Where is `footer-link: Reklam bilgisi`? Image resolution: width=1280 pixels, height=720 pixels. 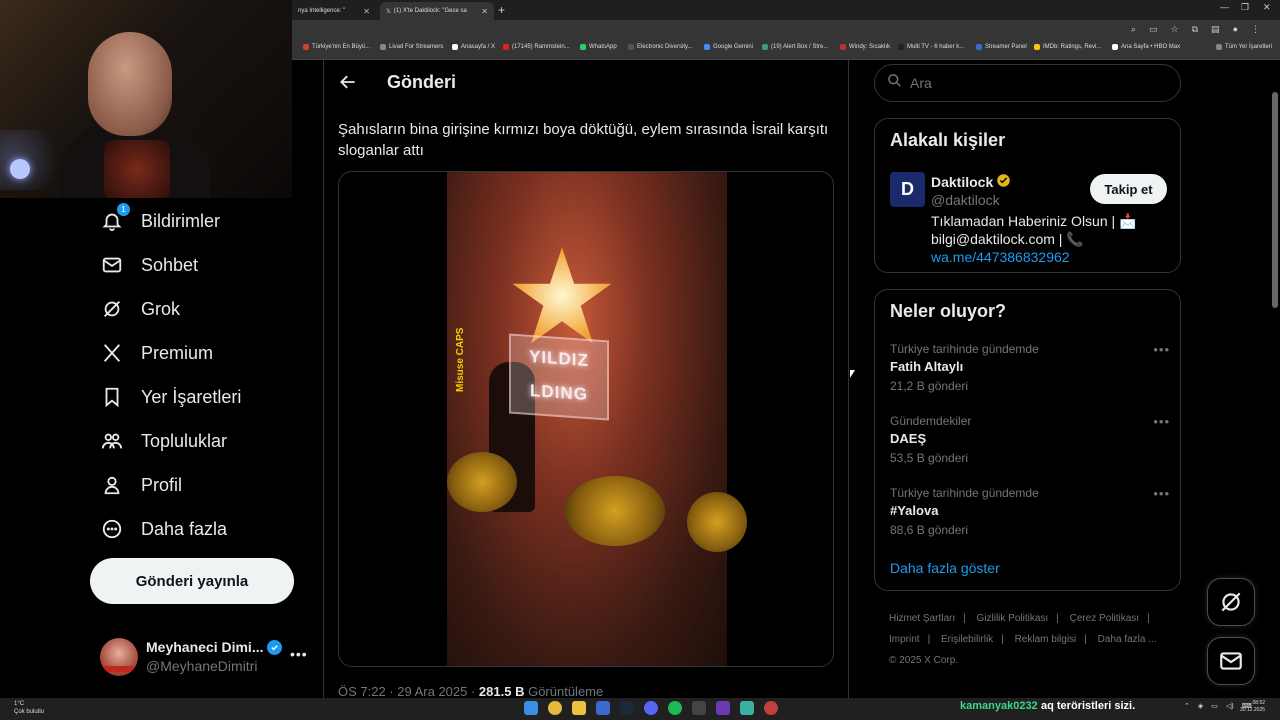
footer-link: Reklam bilgisi is located at coordinates (1046, 639).